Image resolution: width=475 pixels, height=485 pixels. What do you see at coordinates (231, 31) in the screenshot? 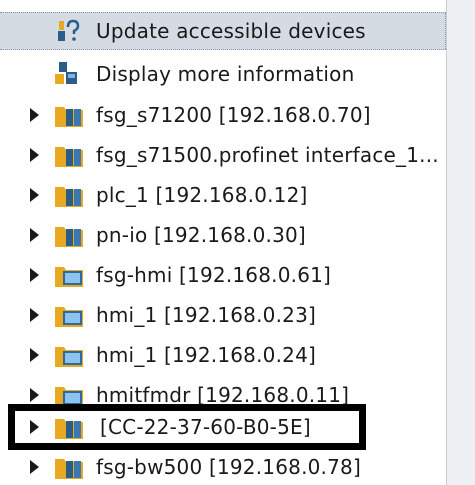
I see `update-accessible-devices-label: Update accessible devices` at bounding box center [231, 31].